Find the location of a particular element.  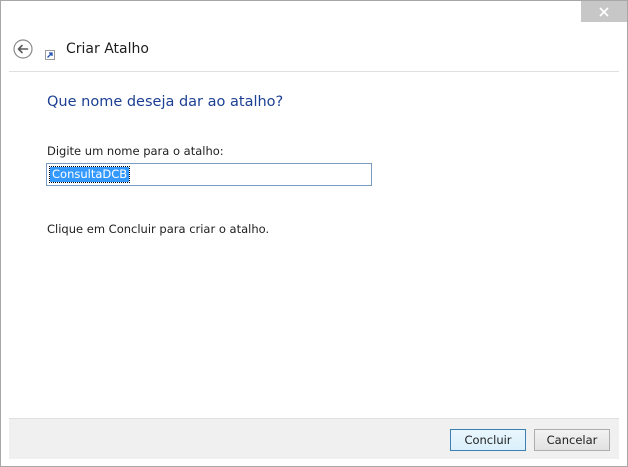

close-button is located at coordinates (604, 11).